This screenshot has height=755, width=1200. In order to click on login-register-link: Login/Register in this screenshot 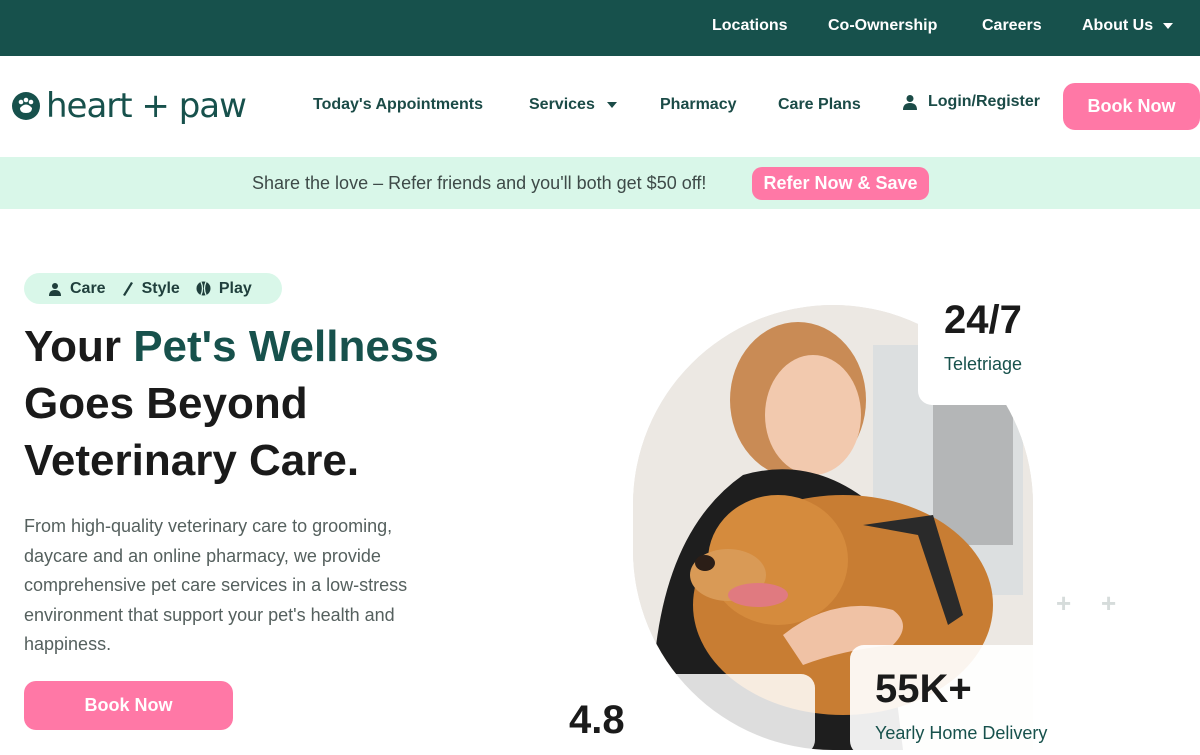, I will do `click(971, 102)`.